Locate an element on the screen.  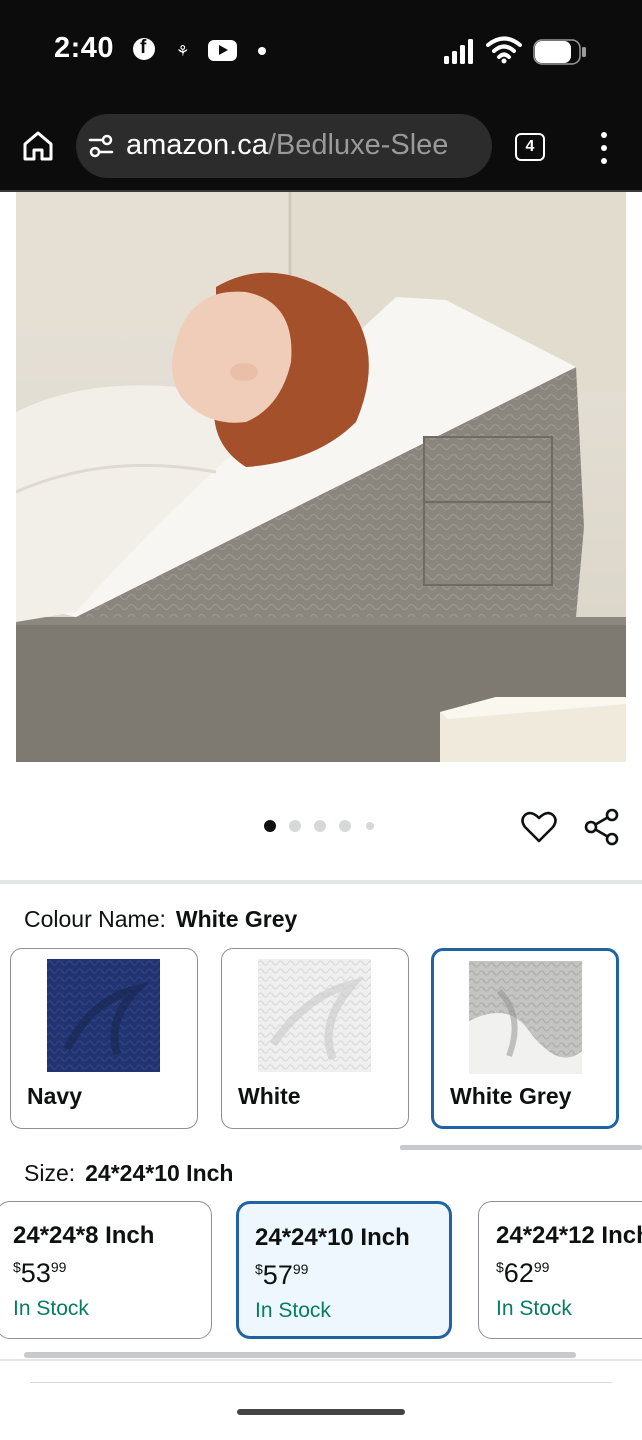
swatch-image-white-grey is located at coordinates (525, 1017).